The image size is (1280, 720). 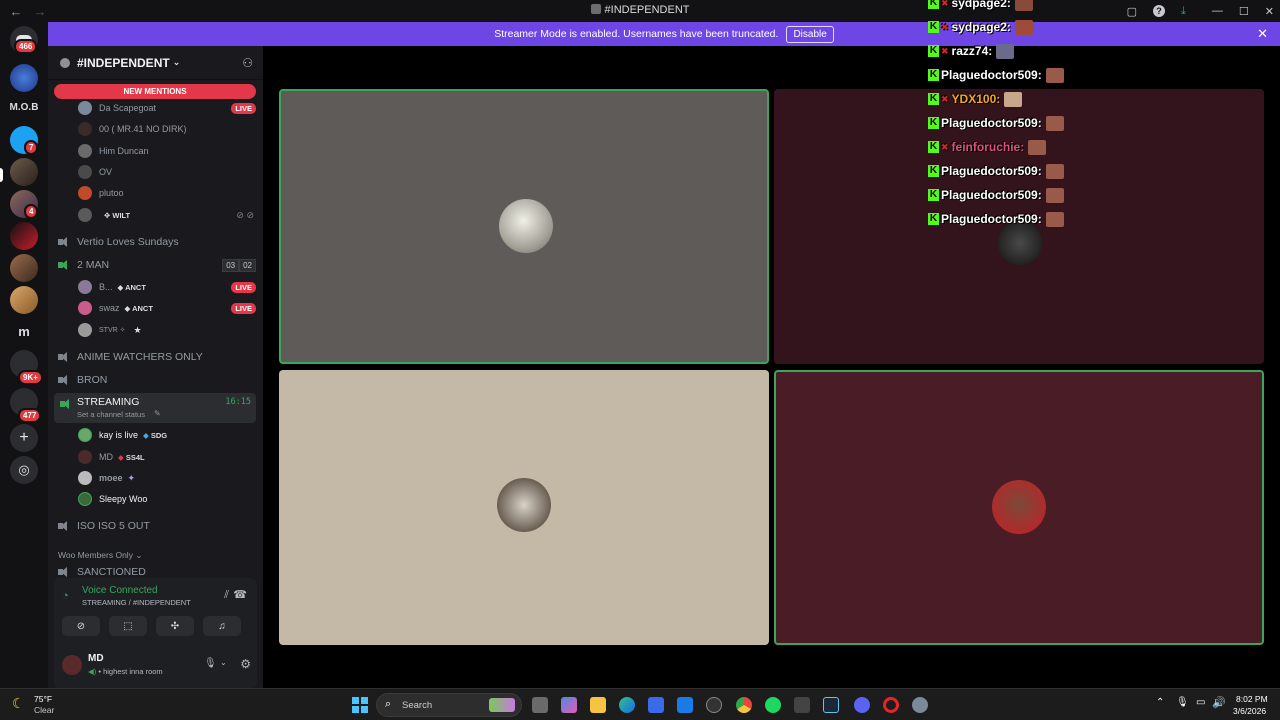 I want to click on close-window-icon: ✕, so click(x=1269, y=11).